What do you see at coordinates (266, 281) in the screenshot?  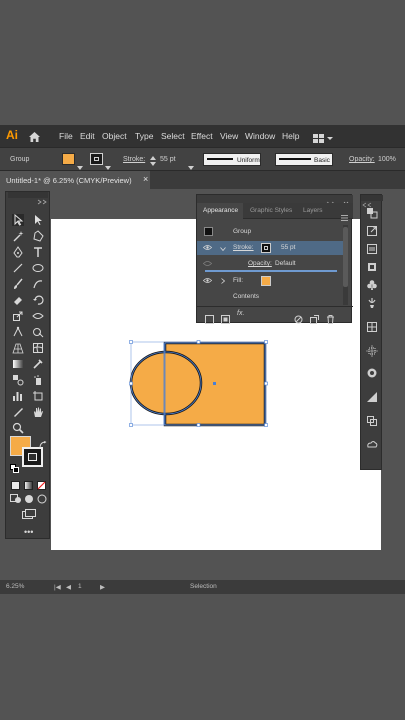 I see `fill-row-swatch` at bounding box center [266, 281].